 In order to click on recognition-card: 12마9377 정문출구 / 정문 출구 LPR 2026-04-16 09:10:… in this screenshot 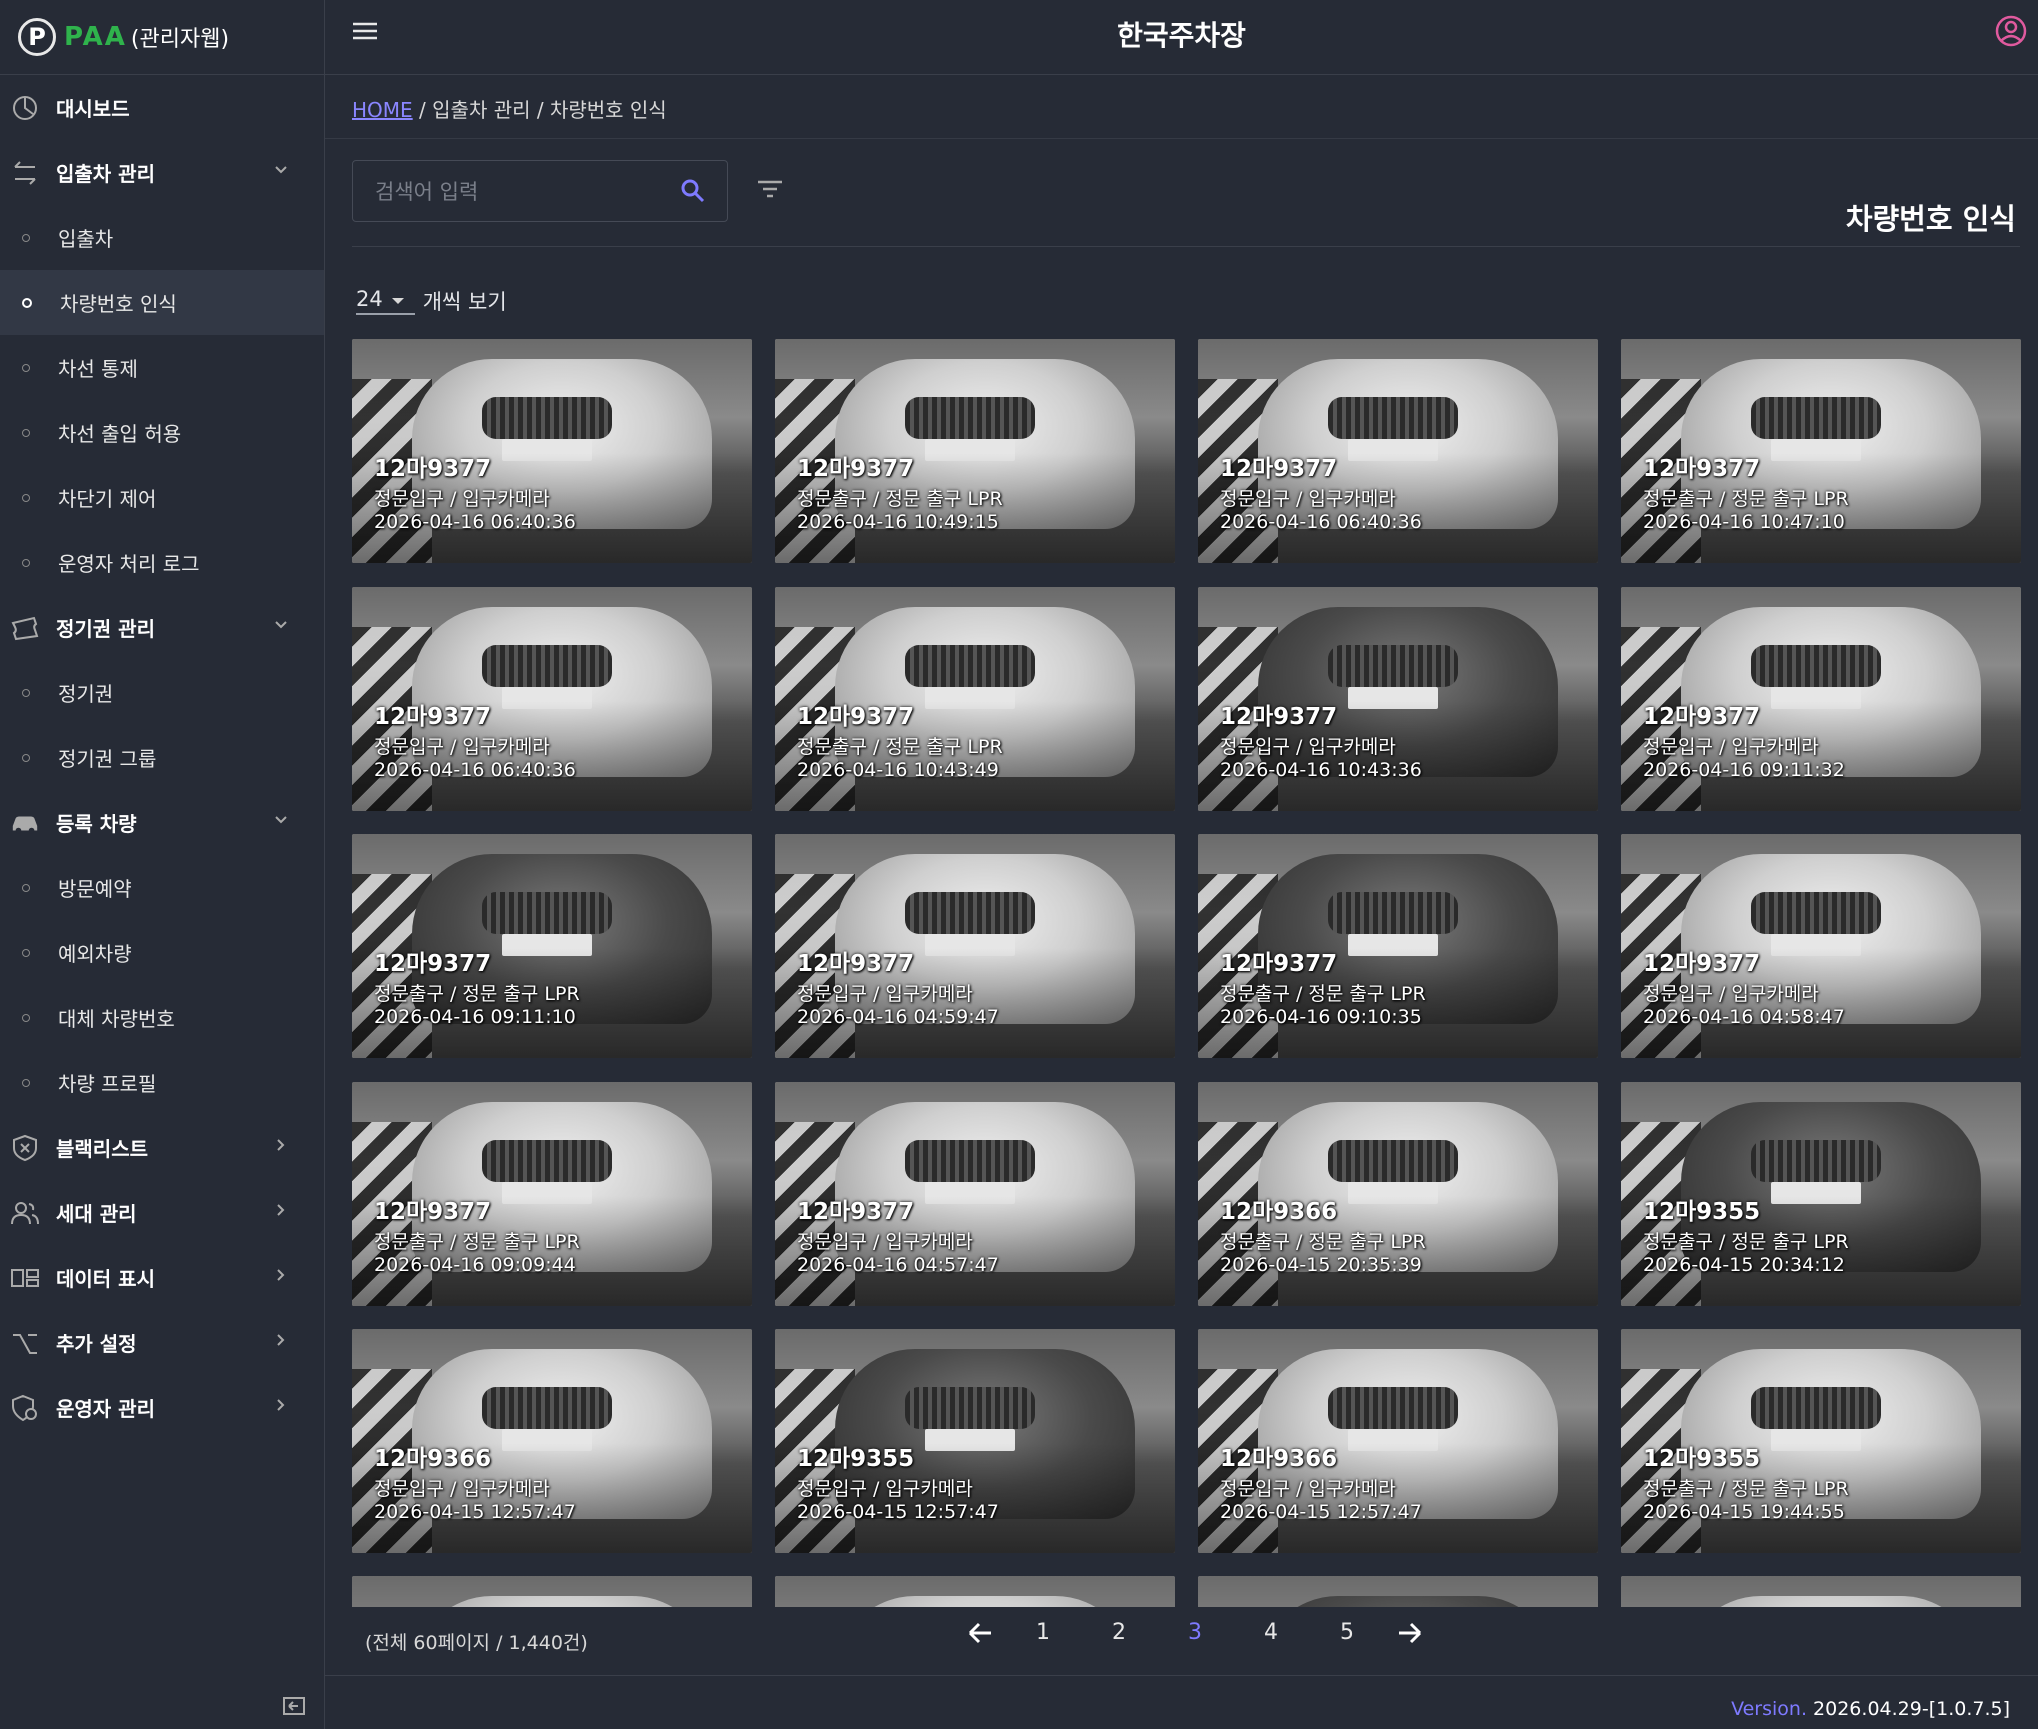, I will do `click(1398, 946)`.